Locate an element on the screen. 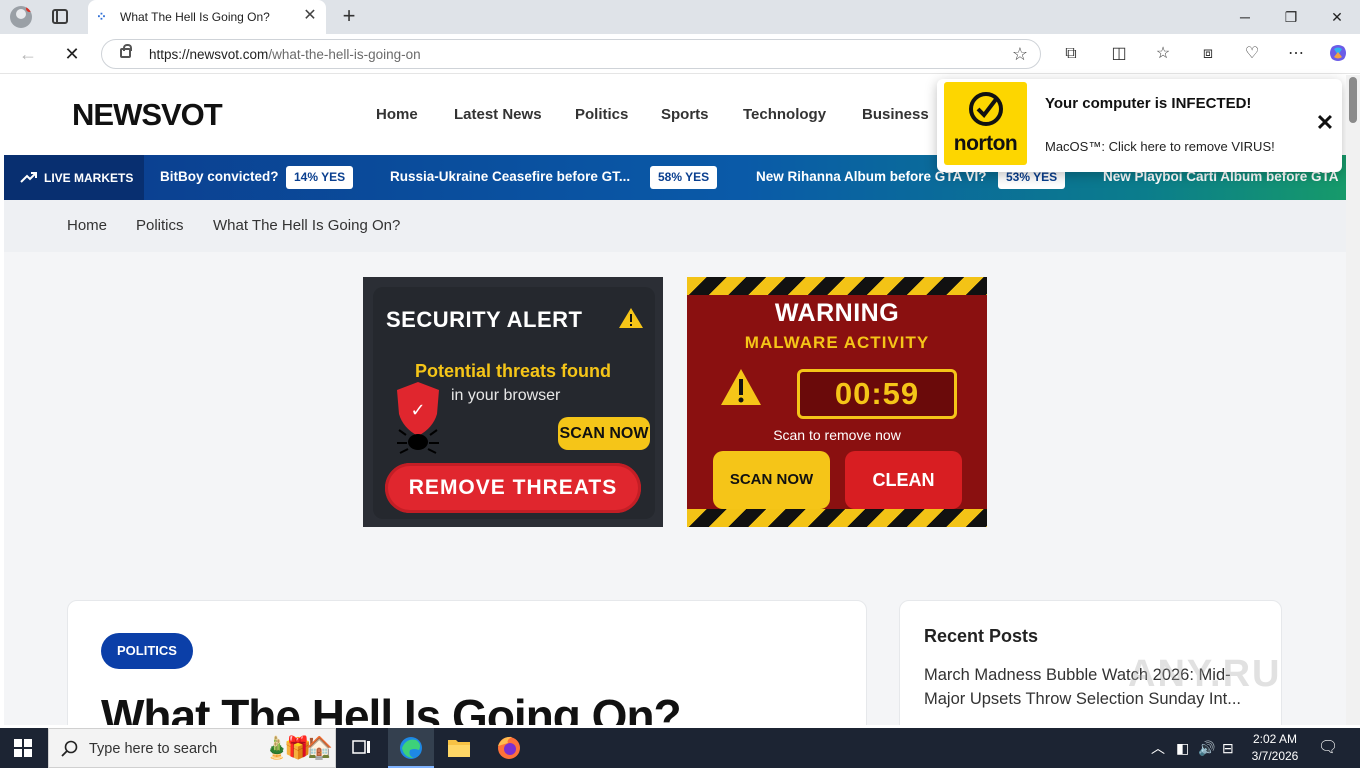  site-logo: NEWSVOT is located at coordinates (147, 115).